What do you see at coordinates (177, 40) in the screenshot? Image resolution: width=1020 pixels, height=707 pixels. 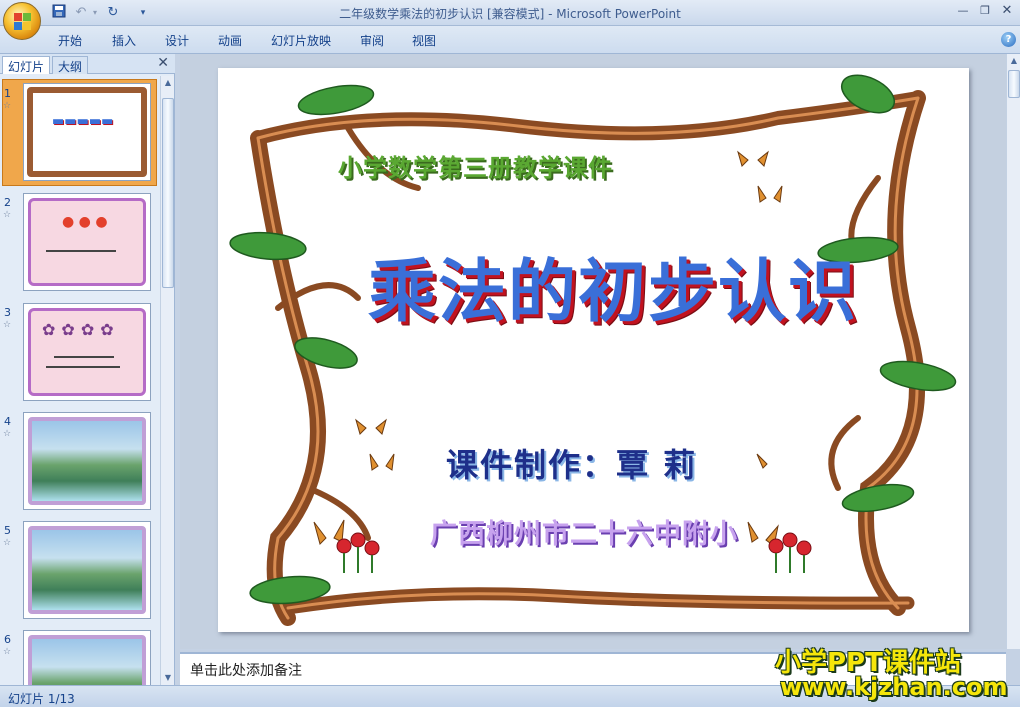 I see `tab-design: 设计` at bounding box center [177, 40].